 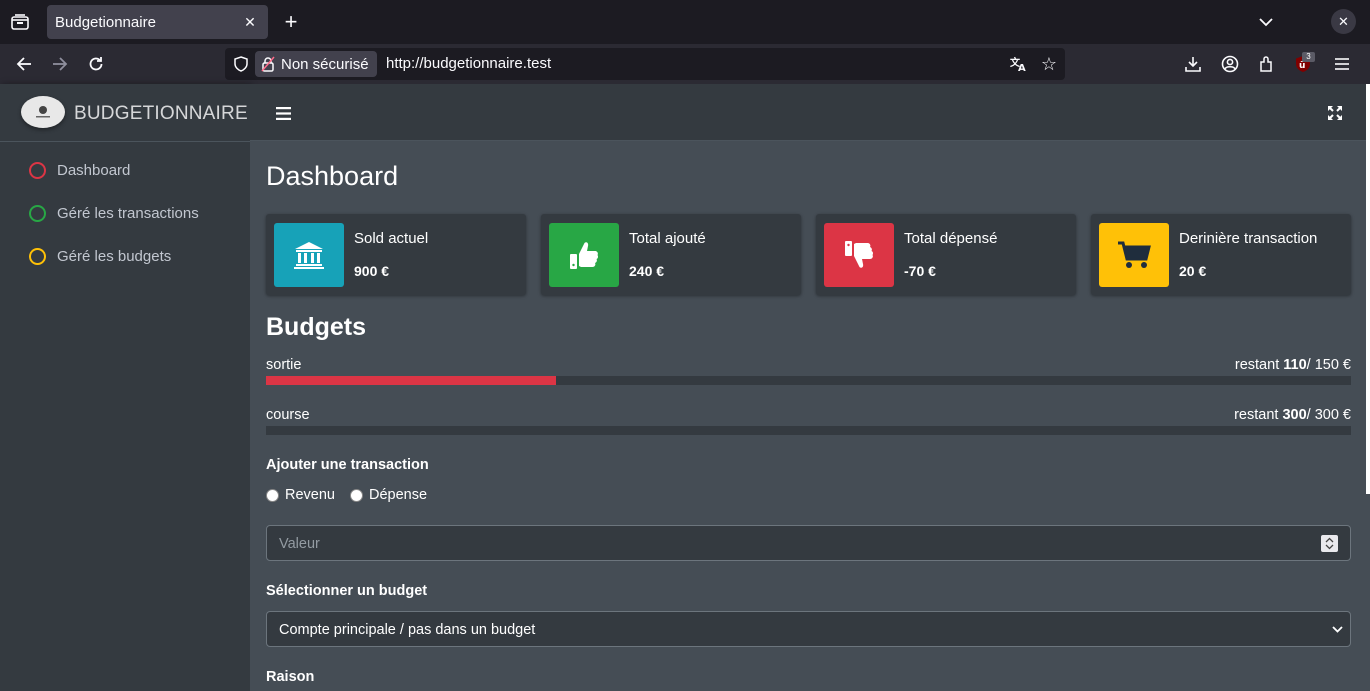 I want to click on budget-select: Compte principale / pas dans un budget, so click(x=808, y=629).